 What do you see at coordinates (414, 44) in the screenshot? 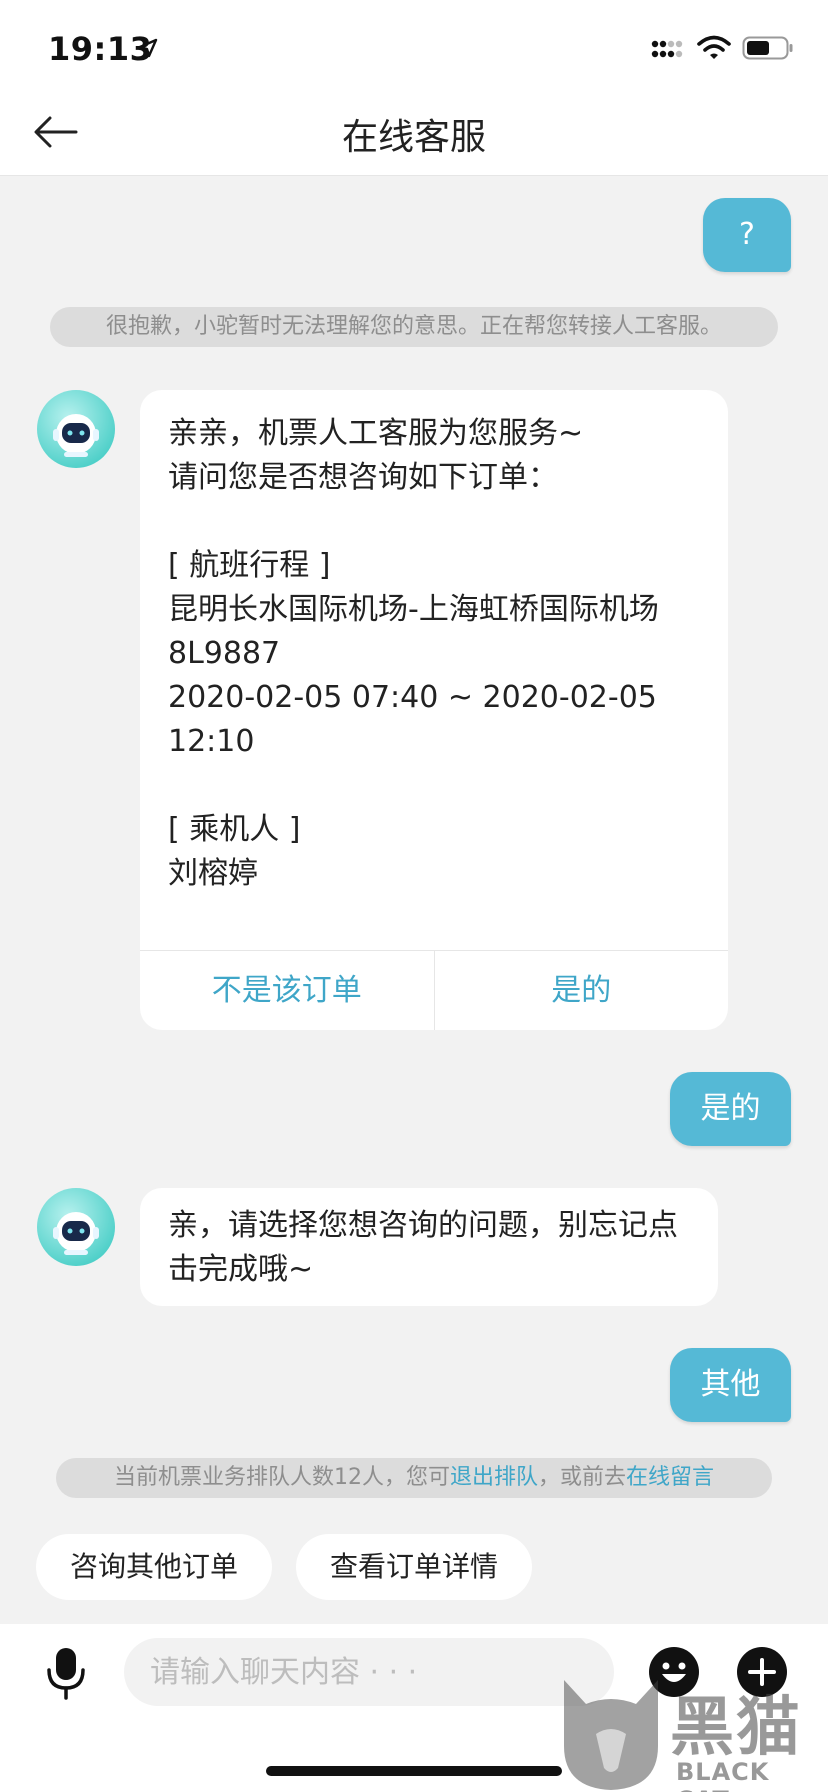
I see `status-bar: 19:13` at bounding box center [414, 44].